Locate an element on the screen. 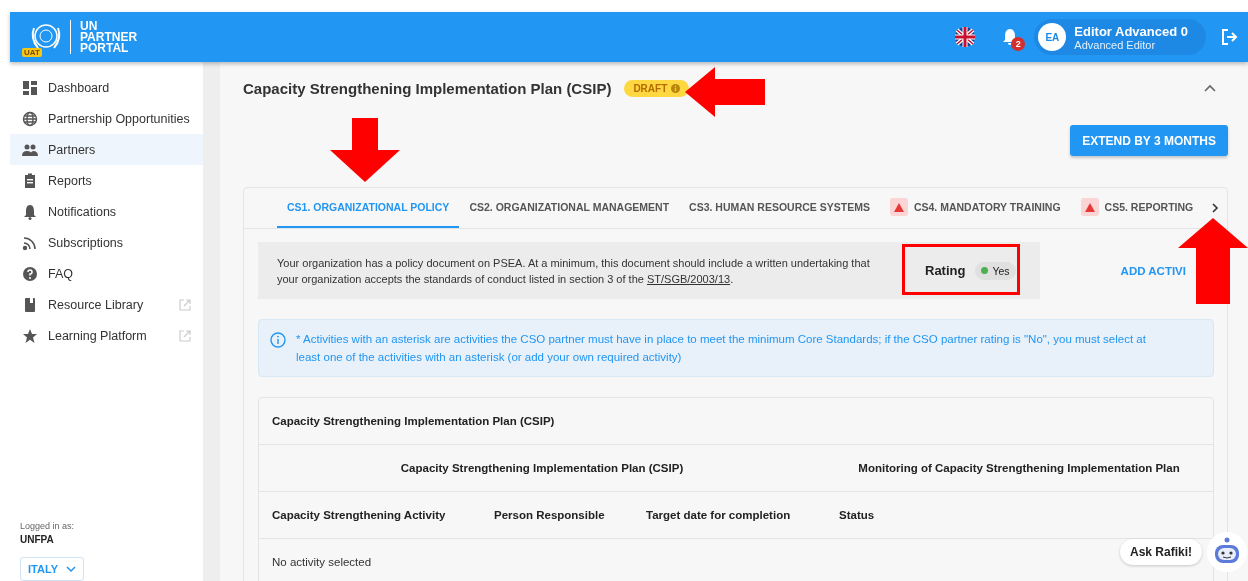  rating-label: Rating is located at coordinates (945, 270).